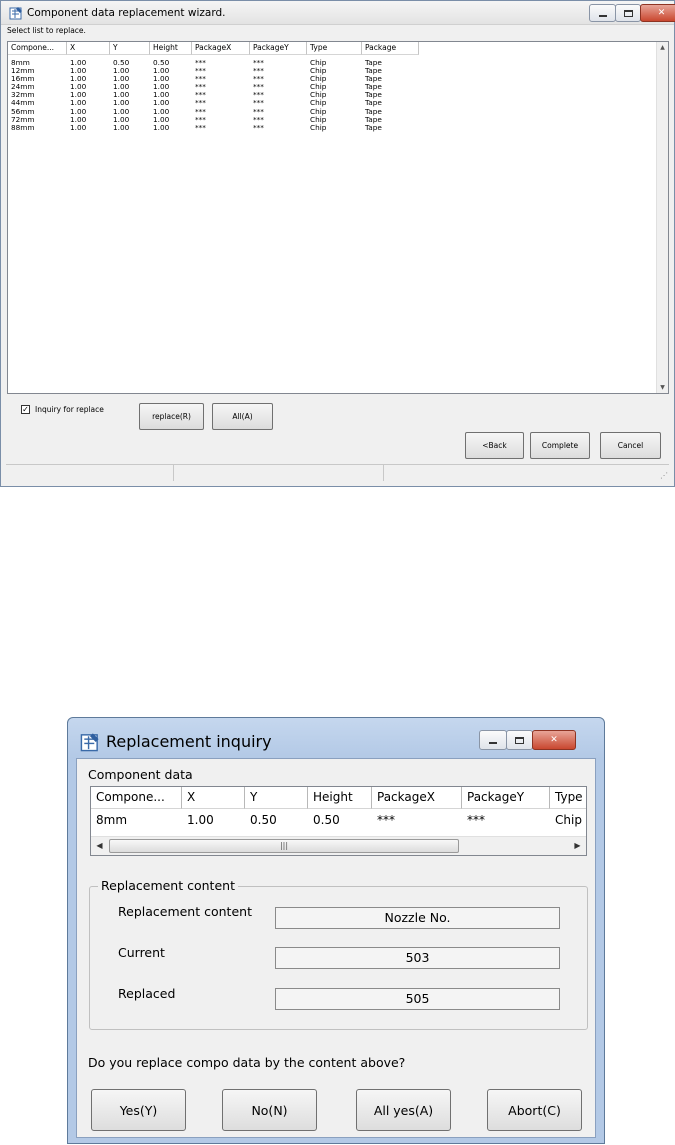  What do you see at coordinates (89, 742) in the screenshot?
I see `app-icon` at bounding box center [89, 742].